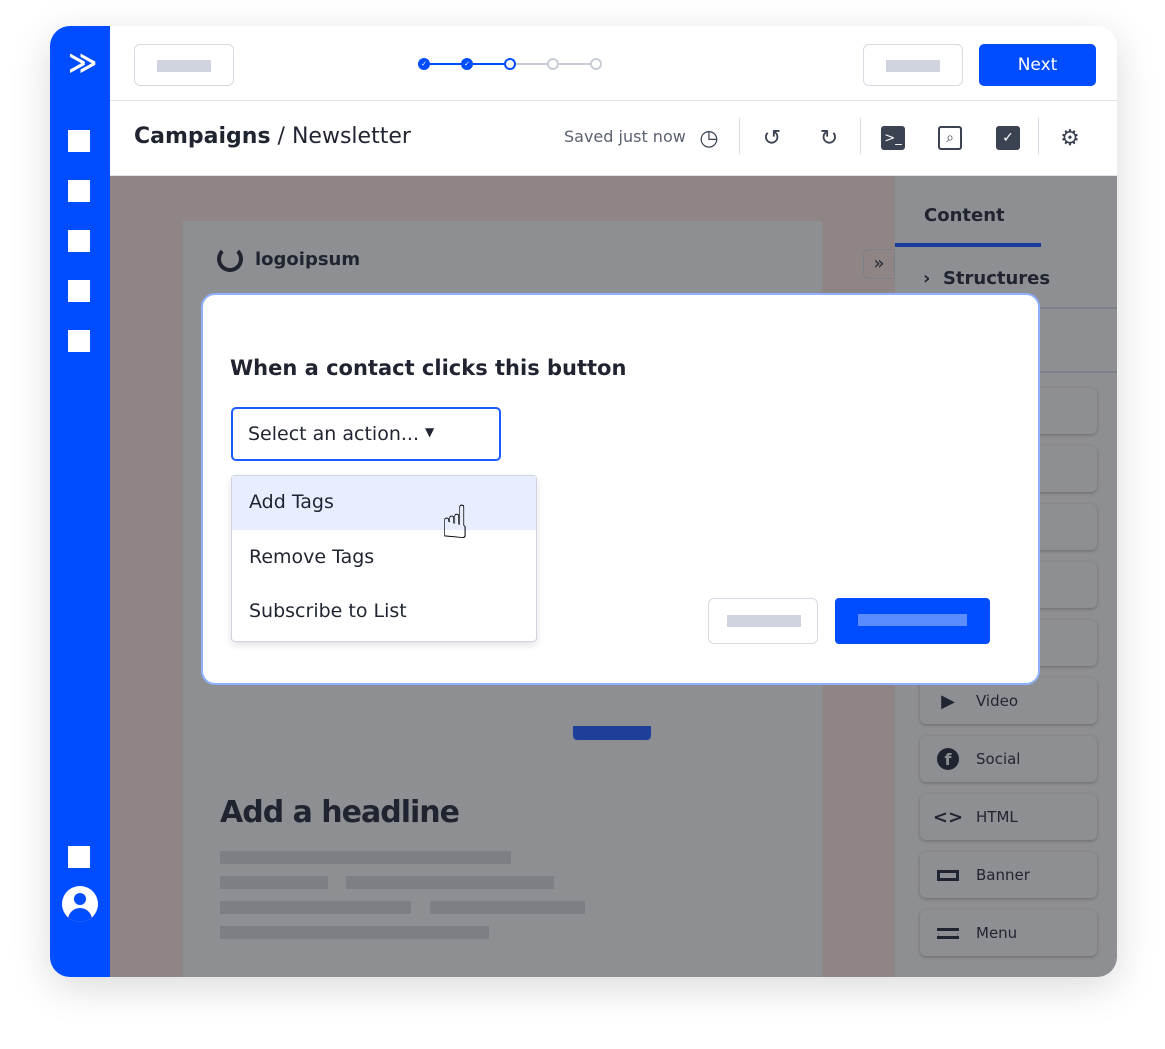 The width and height of the screenshot is (1165, 1049). Describe the element at coordinates (384, 612) in the screenshot. I see `option-subscribe-to-list: Subscribe to List` at that location.